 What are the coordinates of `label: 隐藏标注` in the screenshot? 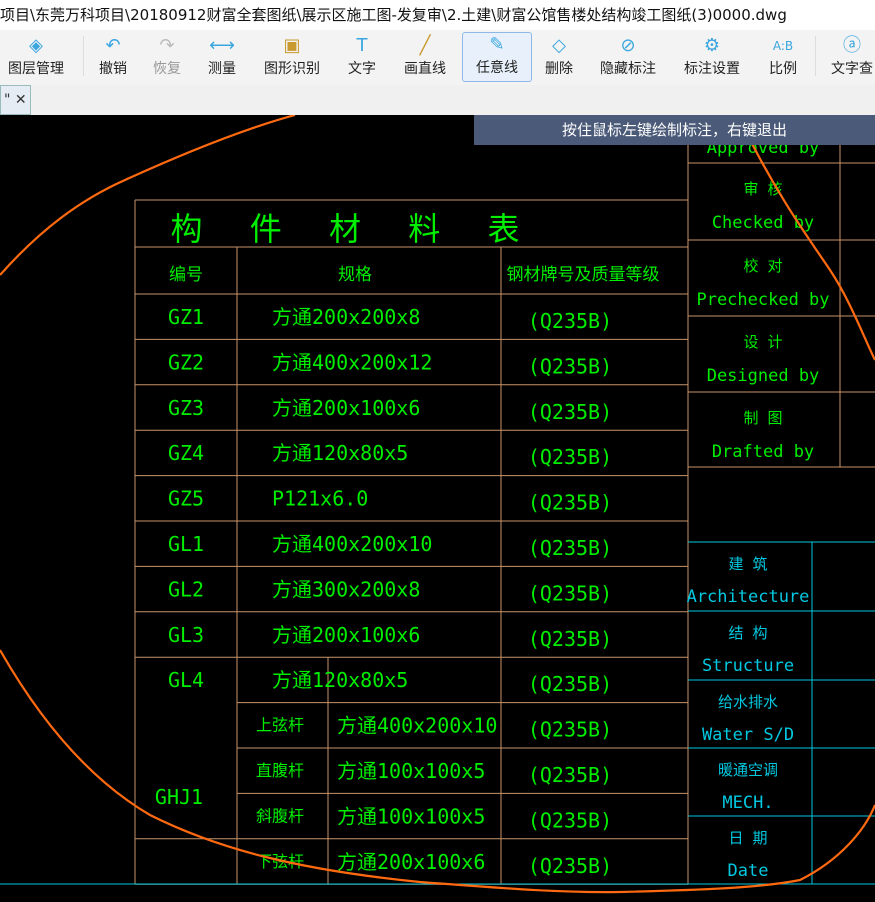 It's located at (628, 69).